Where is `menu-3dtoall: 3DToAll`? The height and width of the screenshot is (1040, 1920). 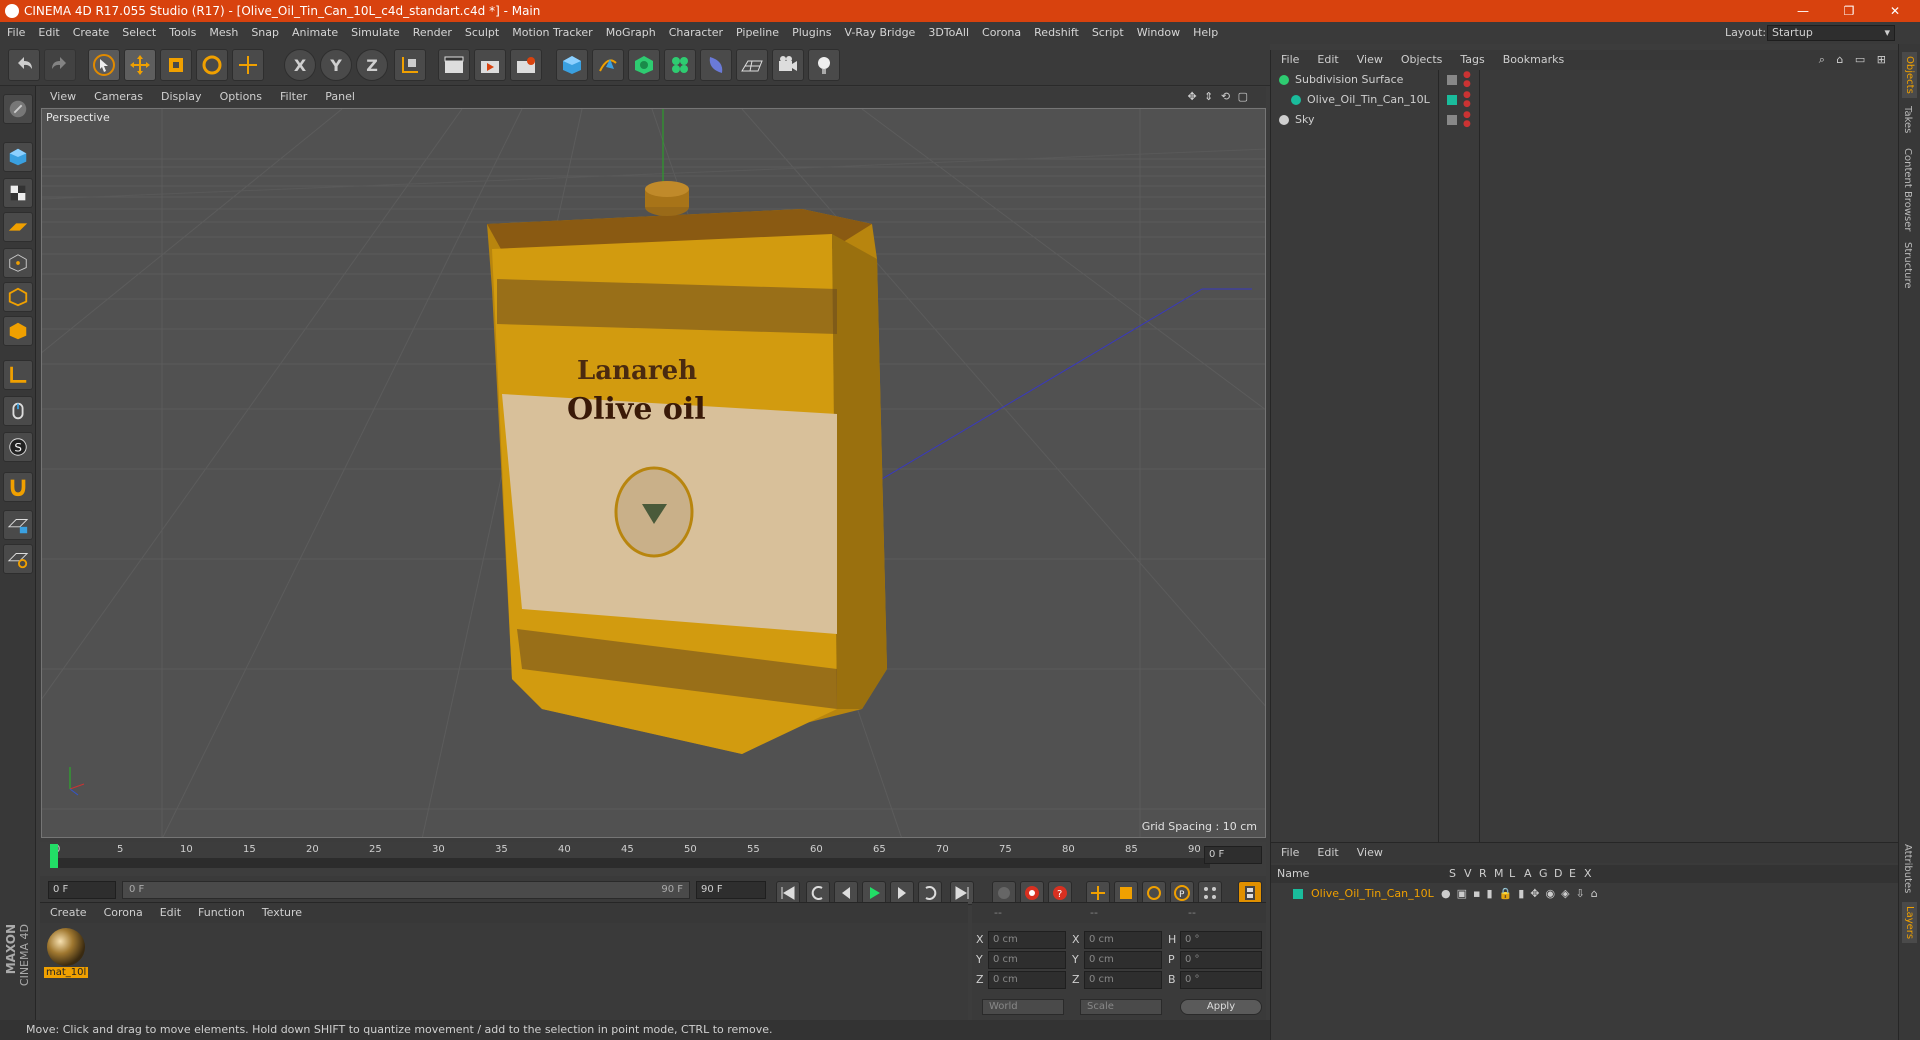 menu-3dtoall: 3DToAll is located at coordinates (948, 32).